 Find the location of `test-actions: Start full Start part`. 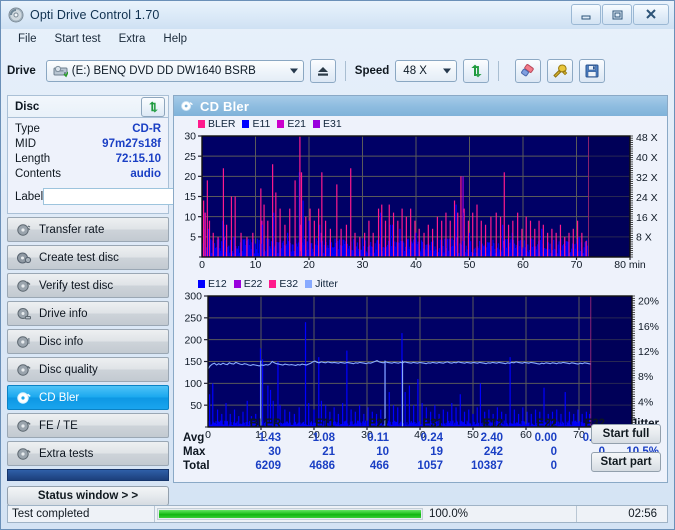

test-actions: Start full Start part is located at coordinates (626, 452).